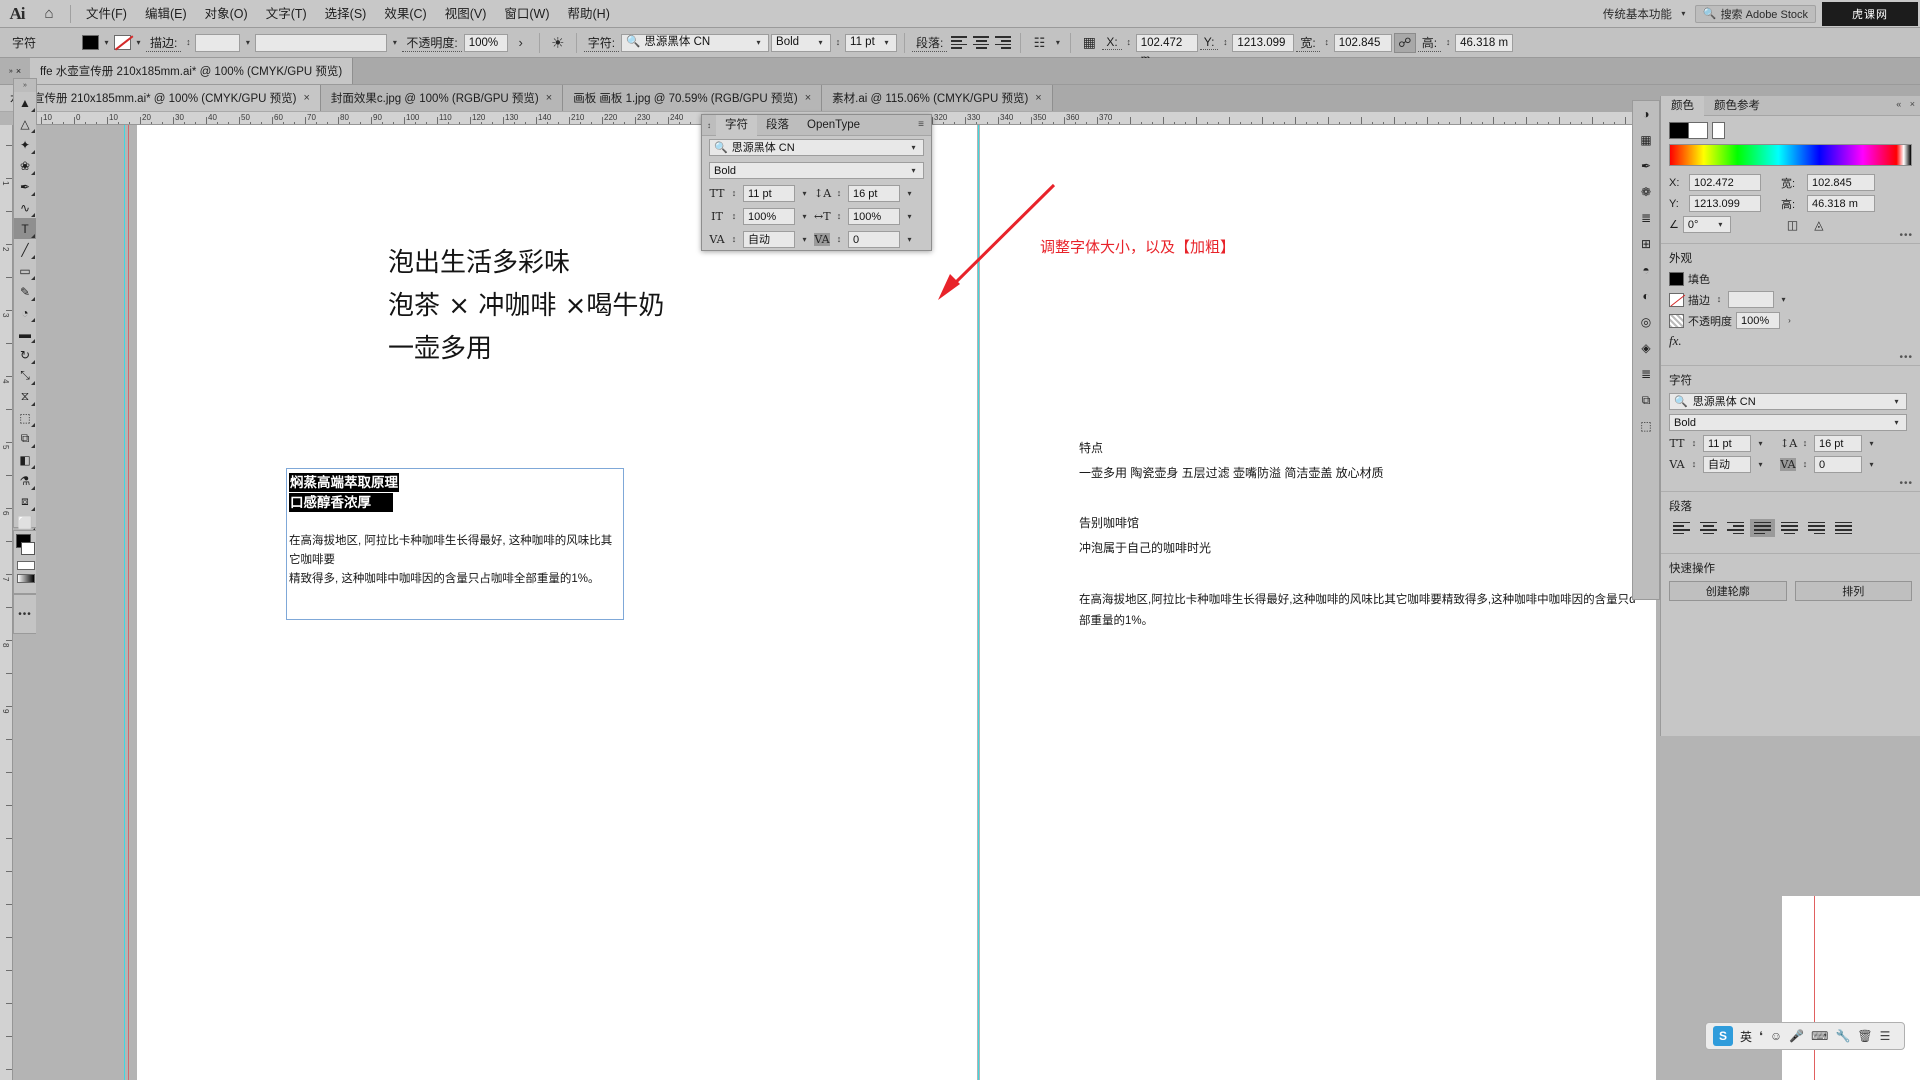 The height and width of the screenshot is (1080, 1920). Describe the element at coordinates (816, 170) in the screenshot. I see `cp-font-style-combo: Bold ▾` at that location.